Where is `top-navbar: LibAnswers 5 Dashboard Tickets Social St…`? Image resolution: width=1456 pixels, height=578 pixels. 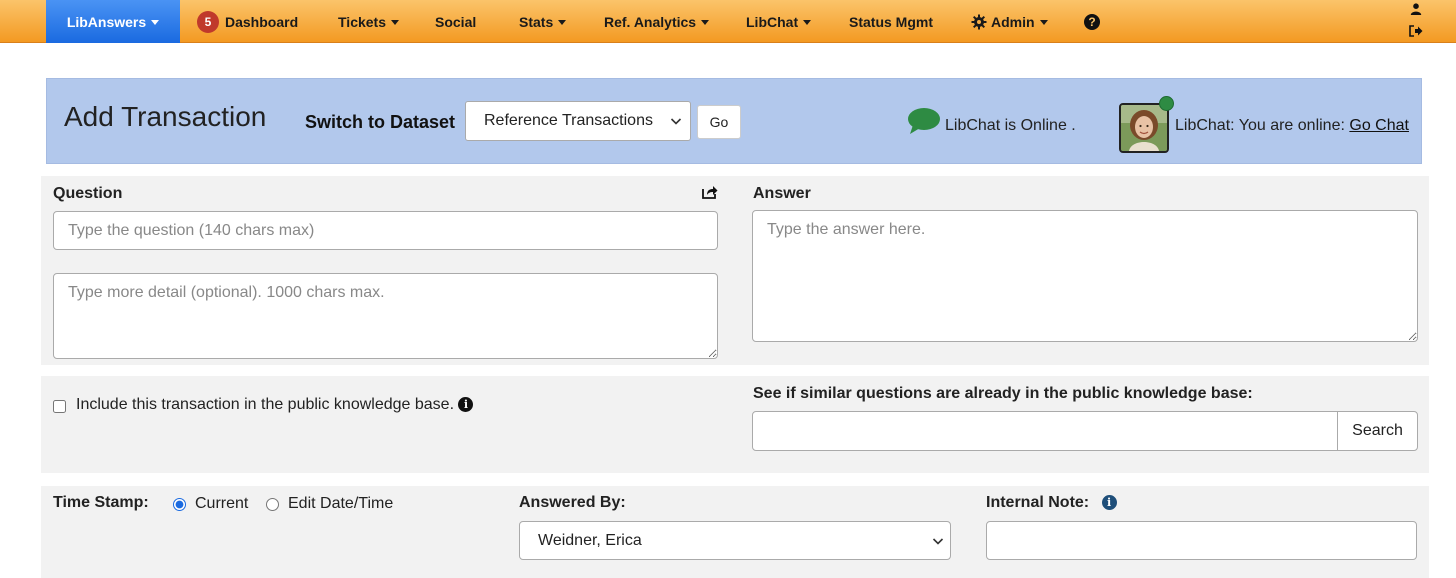 top-navbar: LibAnswers 5 Dashboard Tickets Social St… is located at coordinates (728, 21).